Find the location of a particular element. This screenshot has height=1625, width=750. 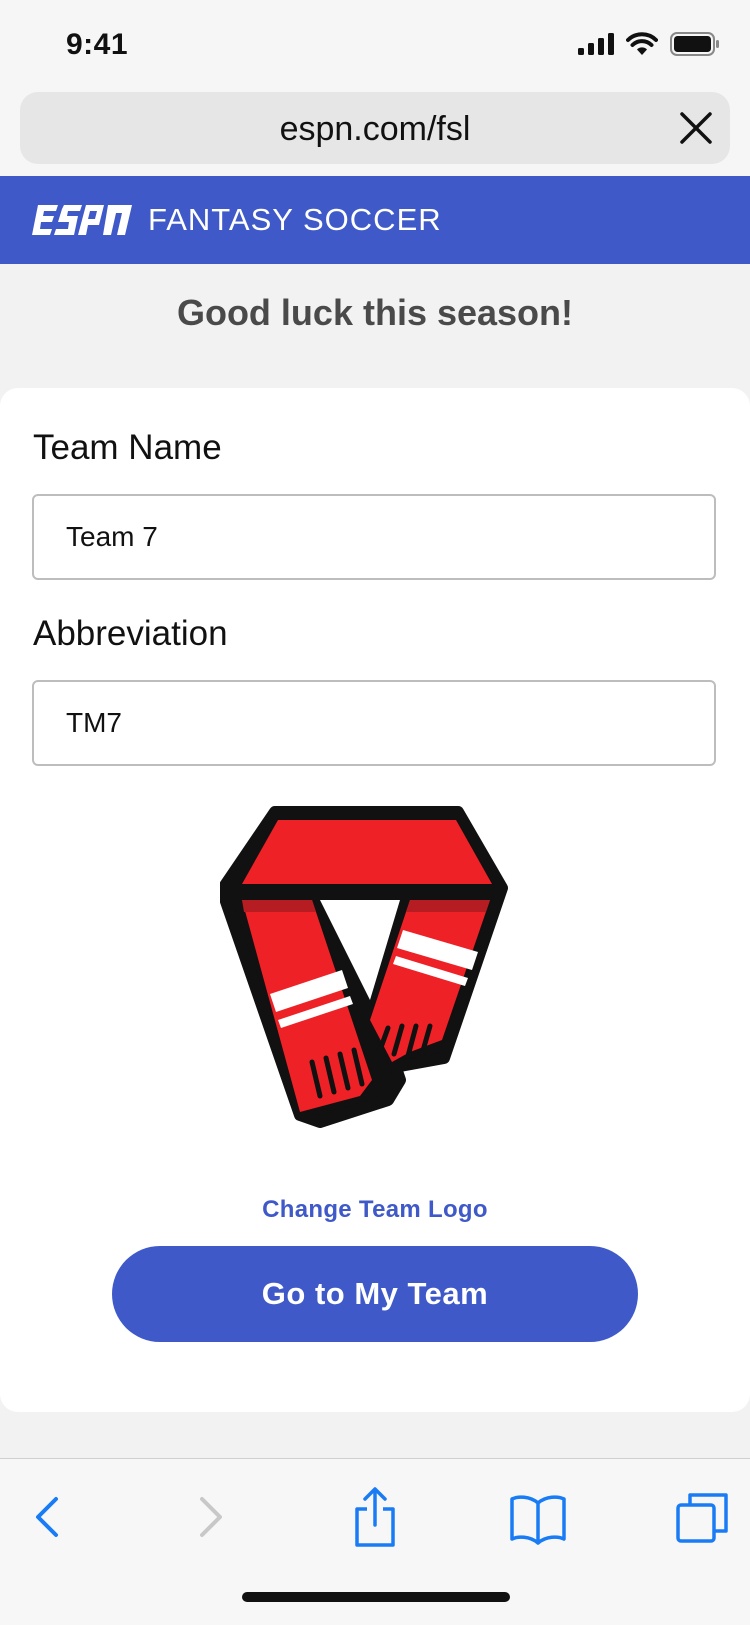

go-to-my-team-button: Go to My Team is located at coordinates (375, 1294).